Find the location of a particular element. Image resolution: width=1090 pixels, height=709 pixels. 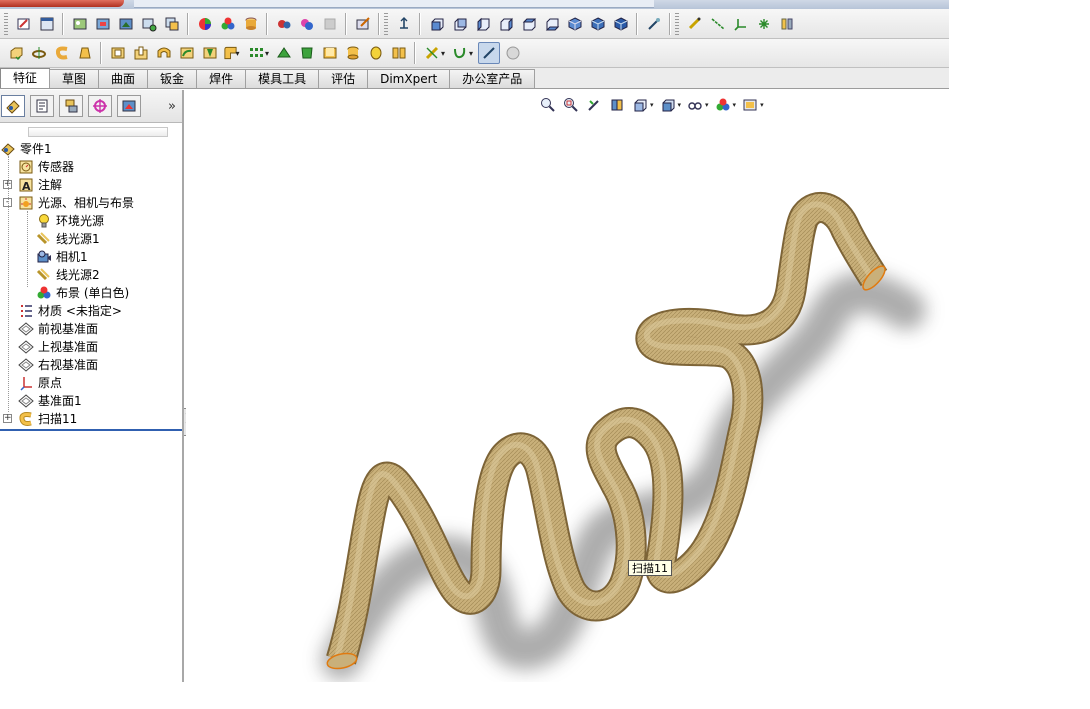

tab-evaluate: 评估 is located at coordinates (343, 78).